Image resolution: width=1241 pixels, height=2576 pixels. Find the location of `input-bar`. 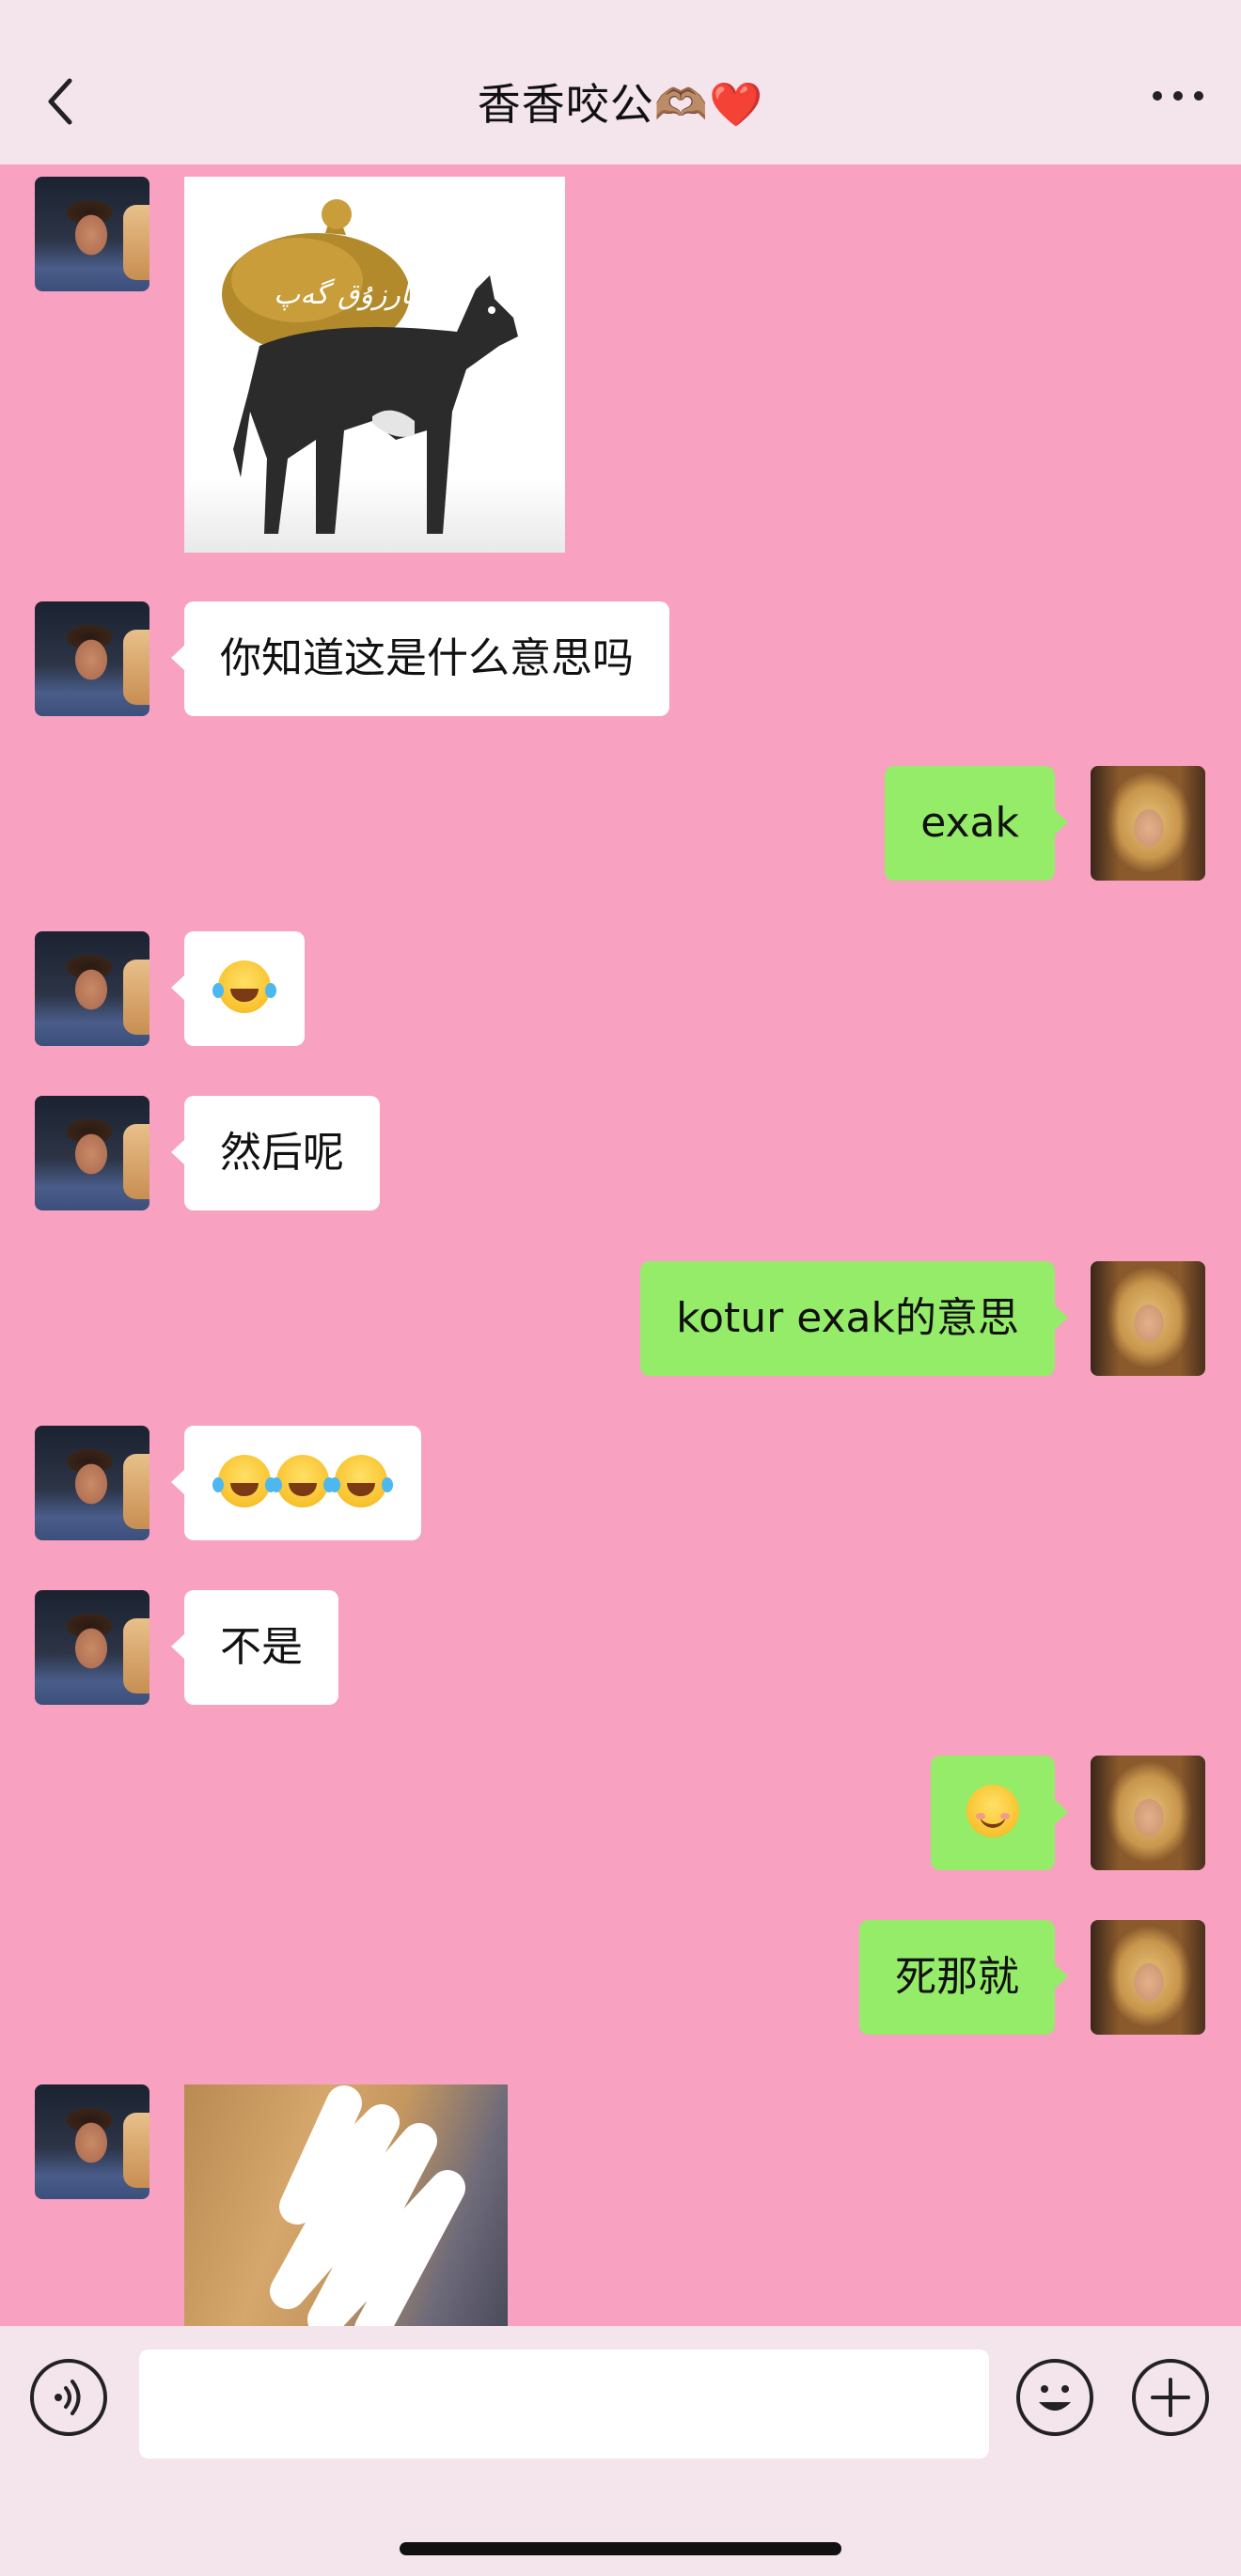

input-bar is located at coordinates (620, 2451).